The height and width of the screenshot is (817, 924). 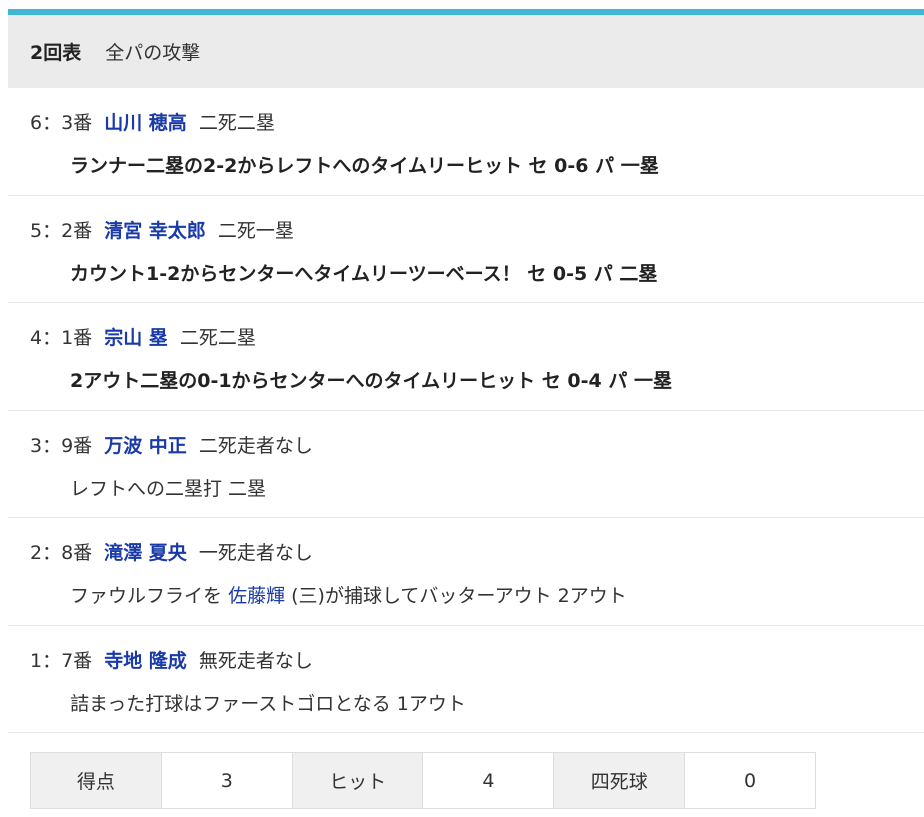 I want to click on hits-value: 4, so click(x=489, y=780).